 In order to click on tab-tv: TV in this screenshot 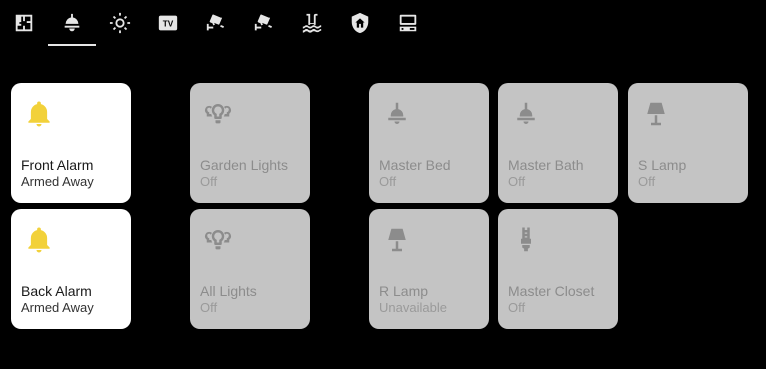, I will do `click(168, 23)`.